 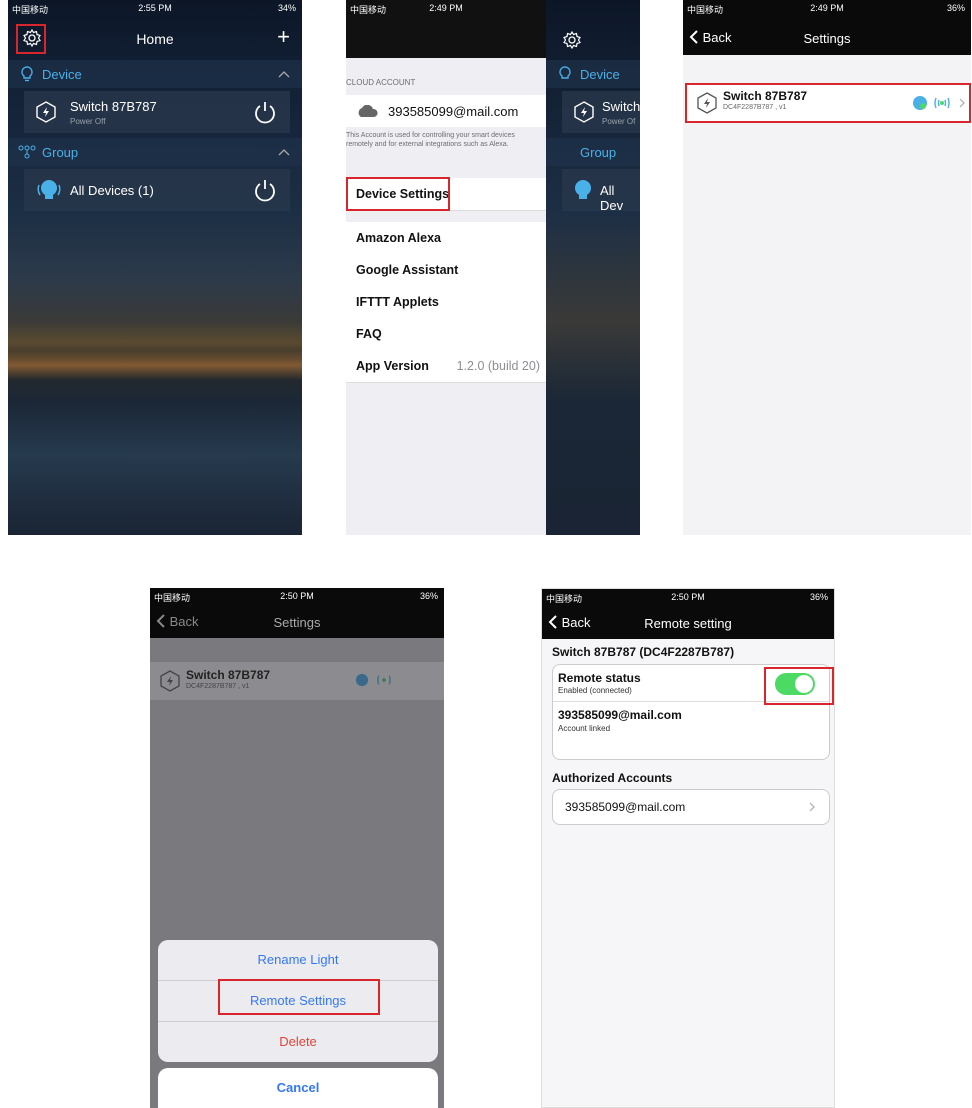 I want to click on behind-group-section: Group, so click(x=593, y=152).